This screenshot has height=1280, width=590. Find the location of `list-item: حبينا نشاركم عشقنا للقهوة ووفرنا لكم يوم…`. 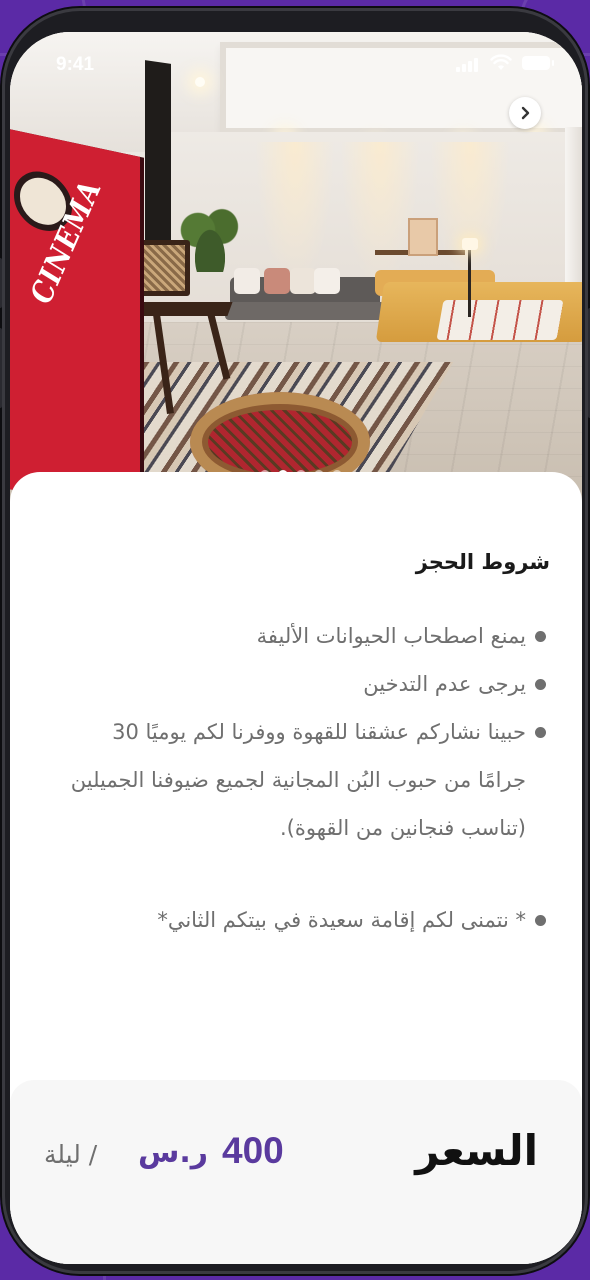

list-item: حبينا نشاركم عشقنا للقهوة ووفرنا لكم يوم… is located at coordinates (305, 780).